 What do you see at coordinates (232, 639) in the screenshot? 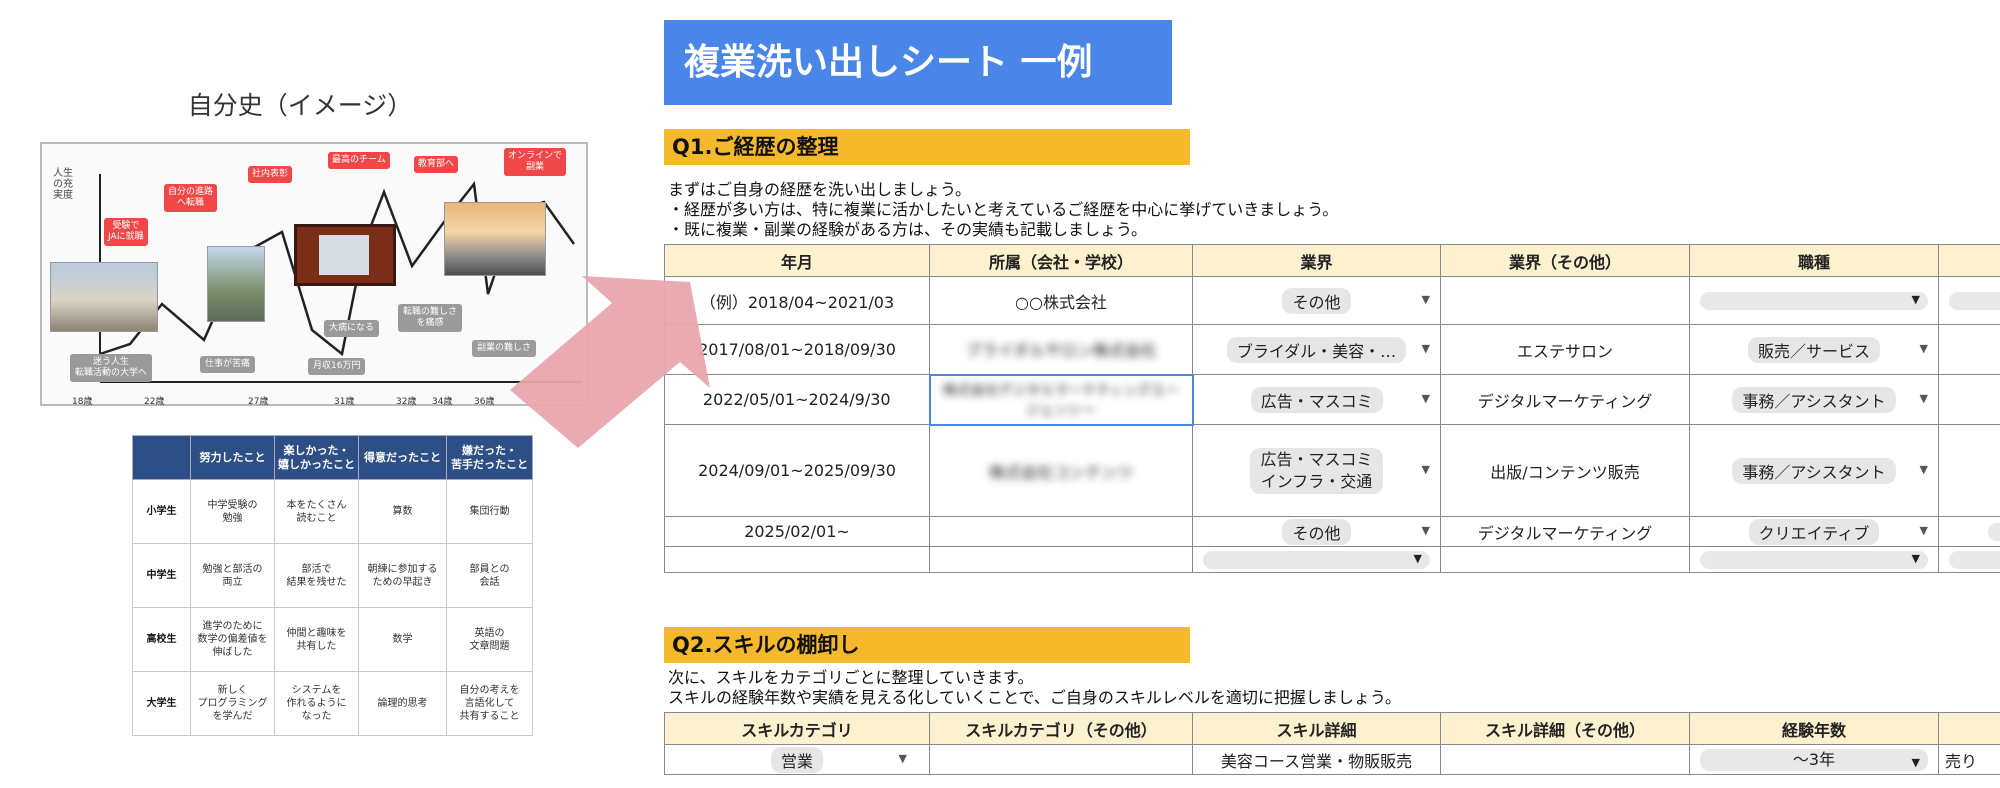
I see `history-cell: 進学のために 数学の偏差値を 伸ばした` at bounding box center [232, 639].